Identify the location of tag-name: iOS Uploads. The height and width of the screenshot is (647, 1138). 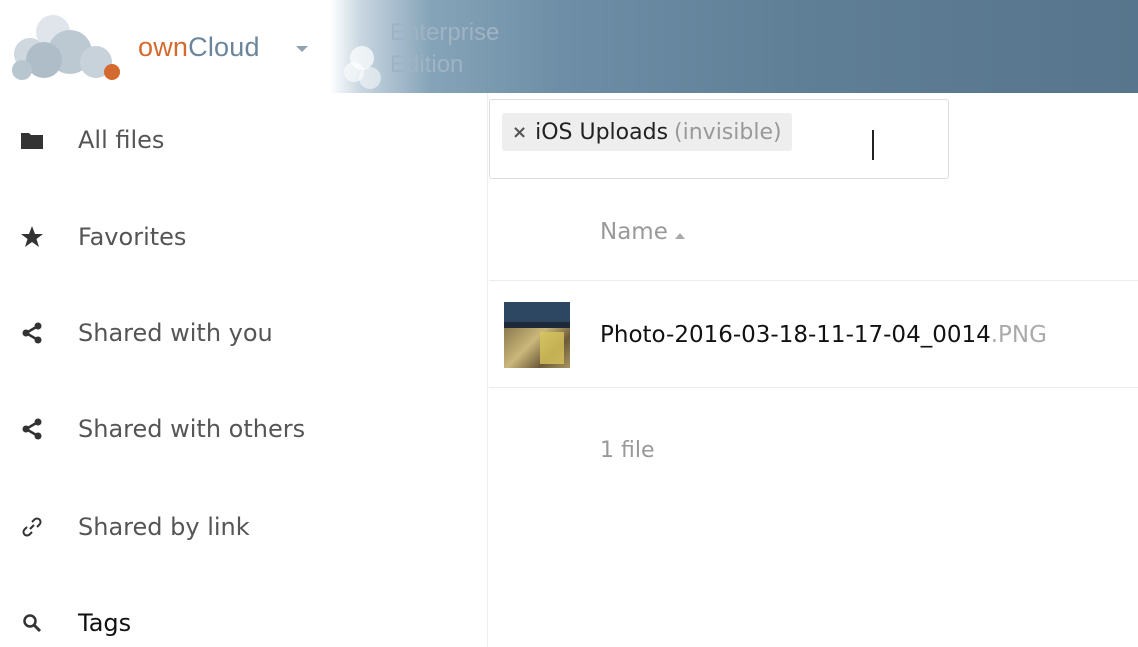
(602, 132).